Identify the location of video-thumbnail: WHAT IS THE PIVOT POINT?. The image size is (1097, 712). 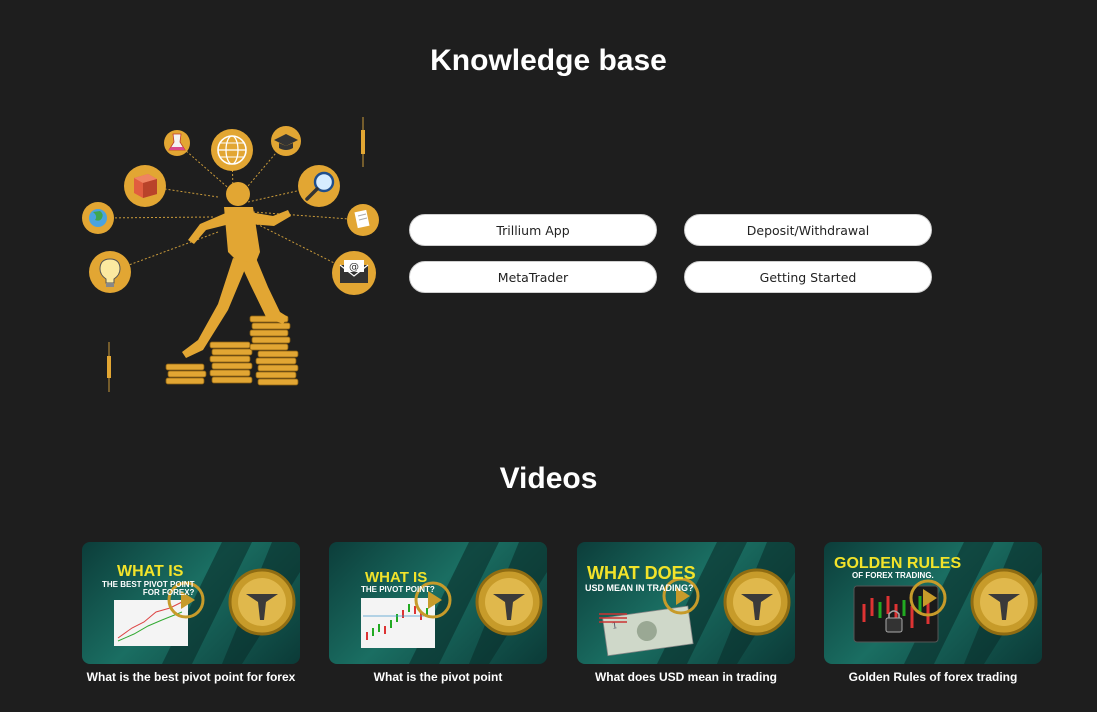
(438, 603).